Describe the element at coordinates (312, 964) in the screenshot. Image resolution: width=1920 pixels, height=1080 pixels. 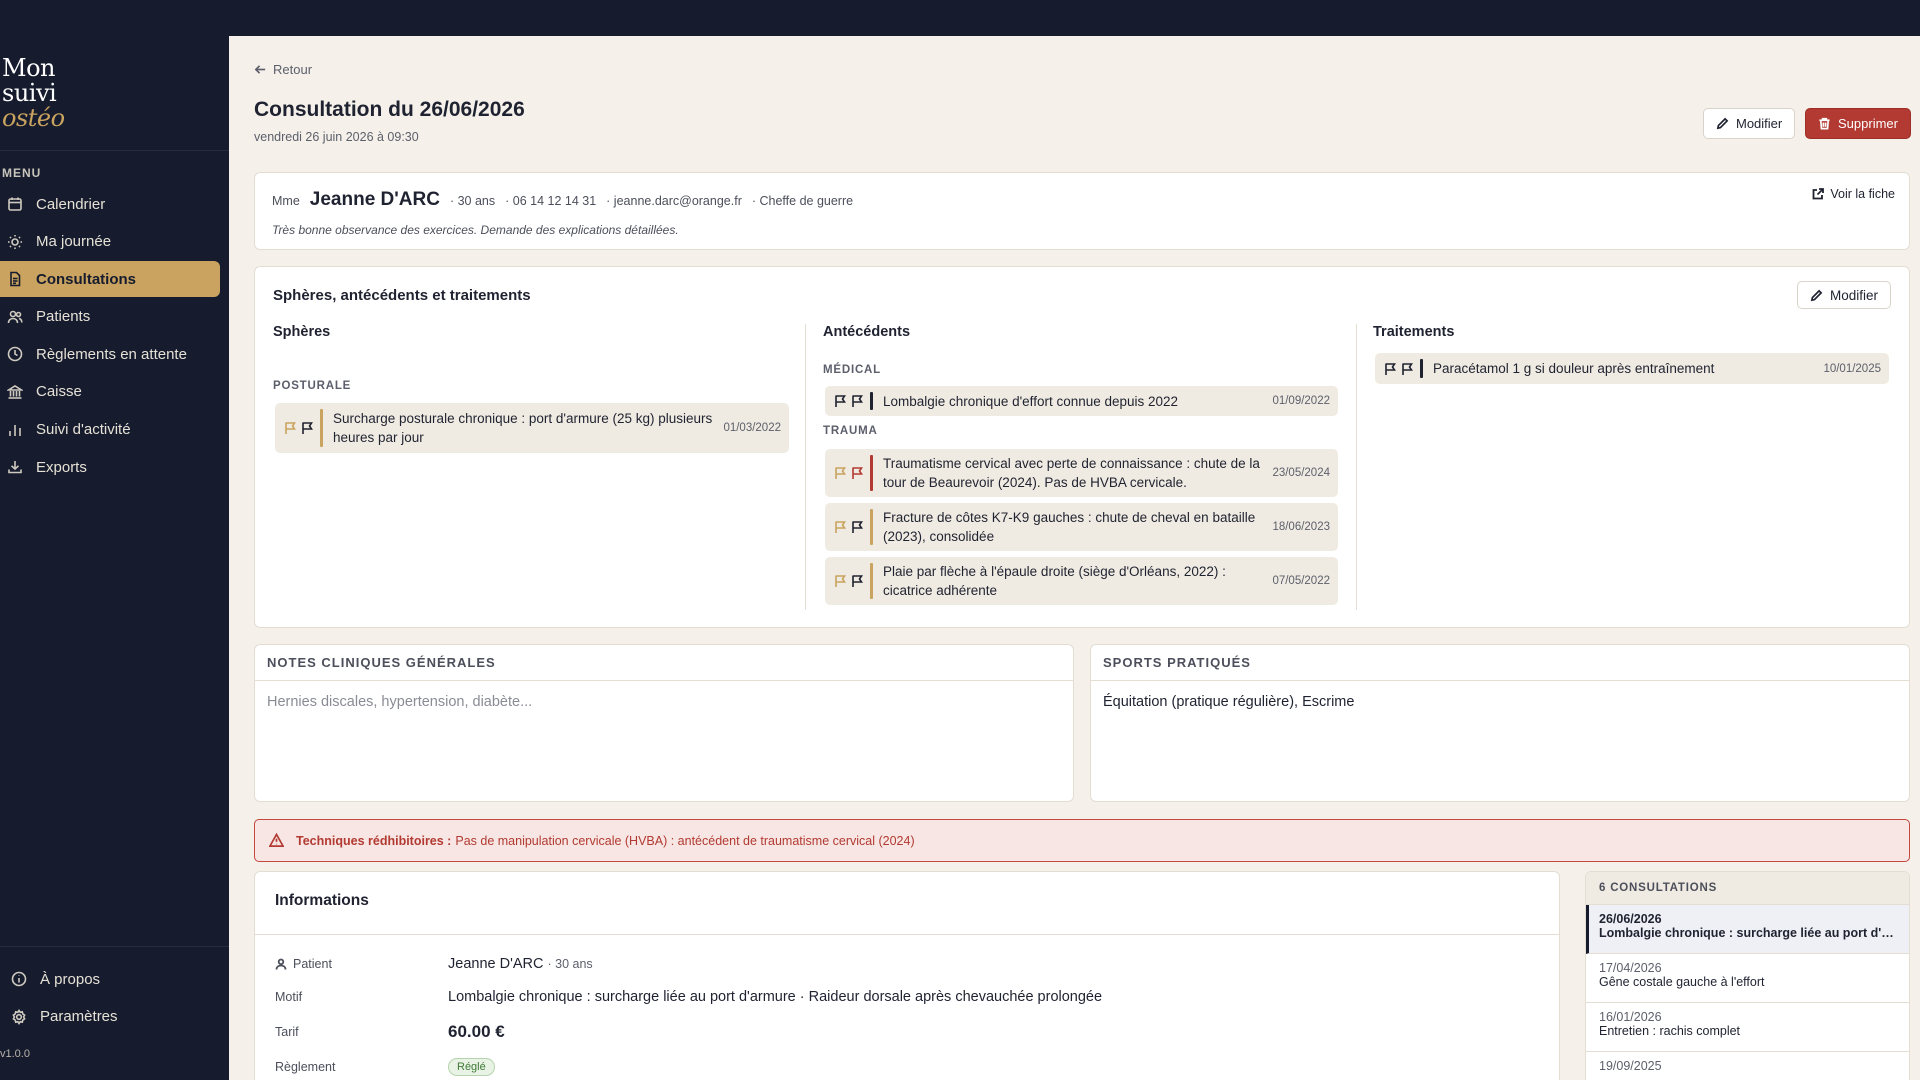
I see `info-label-text: Patient` at that location.